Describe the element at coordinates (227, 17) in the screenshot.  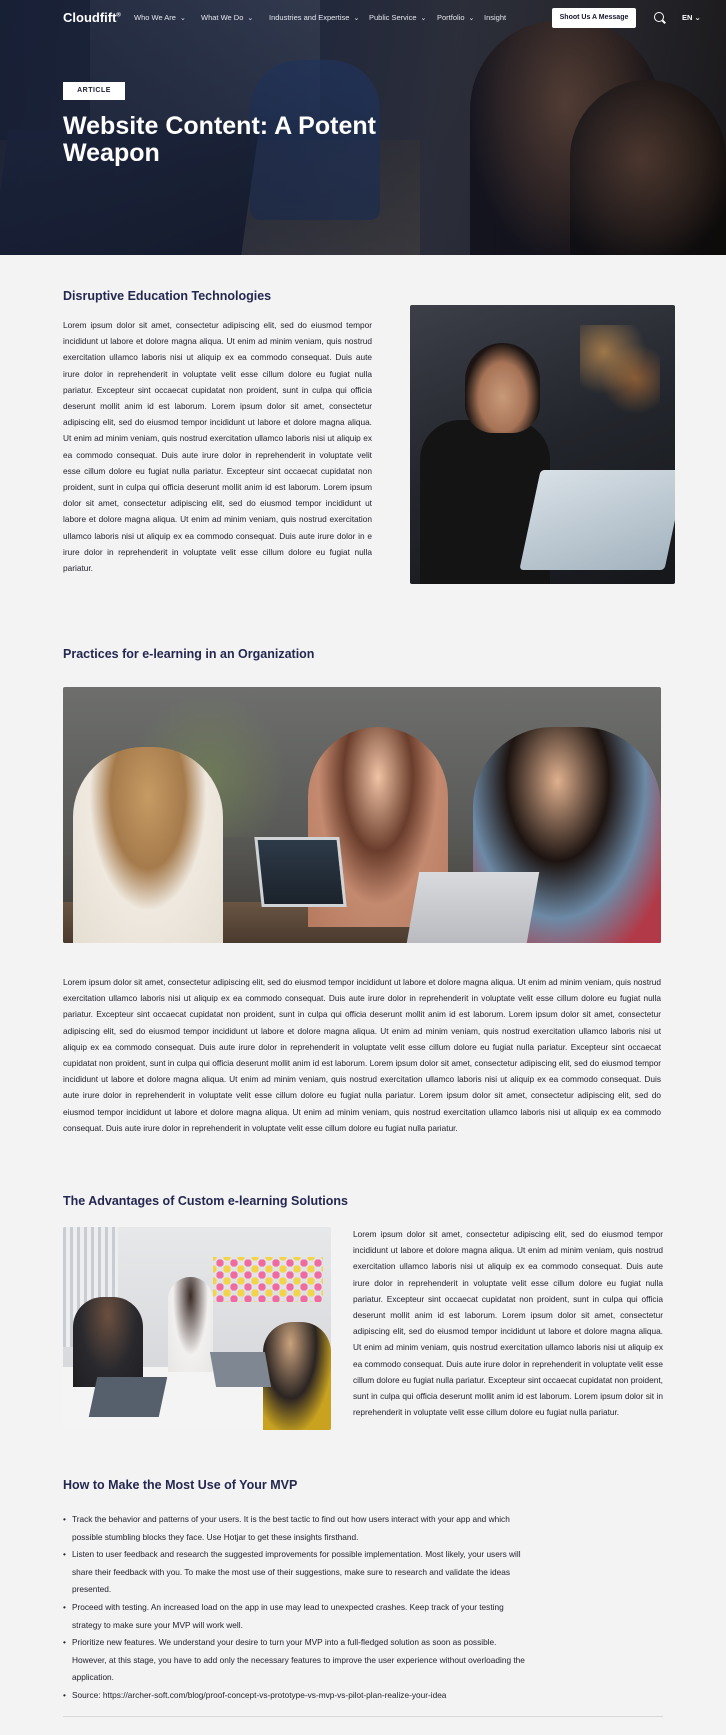
I see `nav-item-what-we-do: What We Do ⌄` at that location.